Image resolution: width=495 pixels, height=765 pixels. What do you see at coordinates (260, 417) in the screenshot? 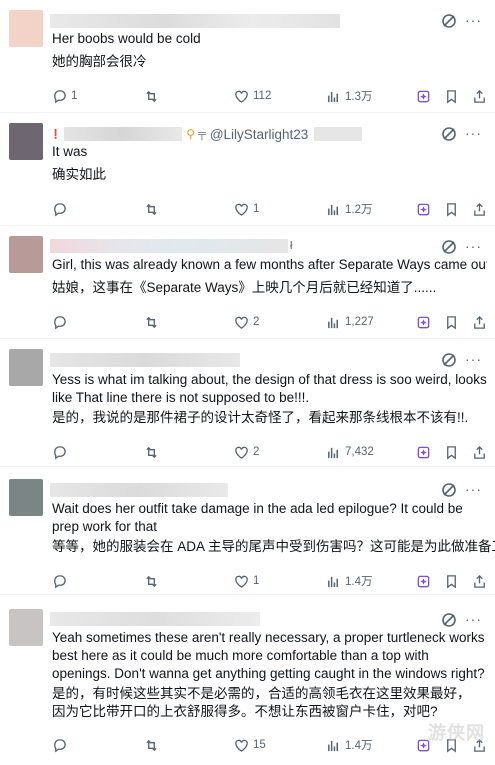
I see `post-translation: 是的，我说的是那件裙子的设计太奇怪了，看起来那条线根本不该有!!.` at bounding box center [260, 417].